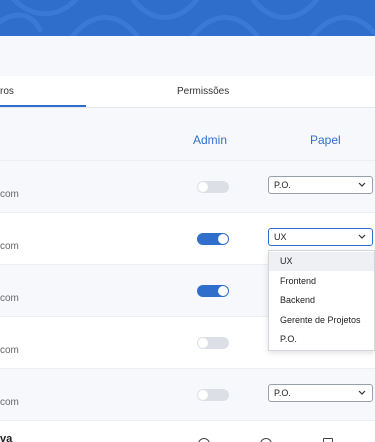 The image size is (375, 442). What do you see at coordinates (187, 134) in the screenshot?
I see `table-header: Admin Papel` at bounding box center [187, 134].